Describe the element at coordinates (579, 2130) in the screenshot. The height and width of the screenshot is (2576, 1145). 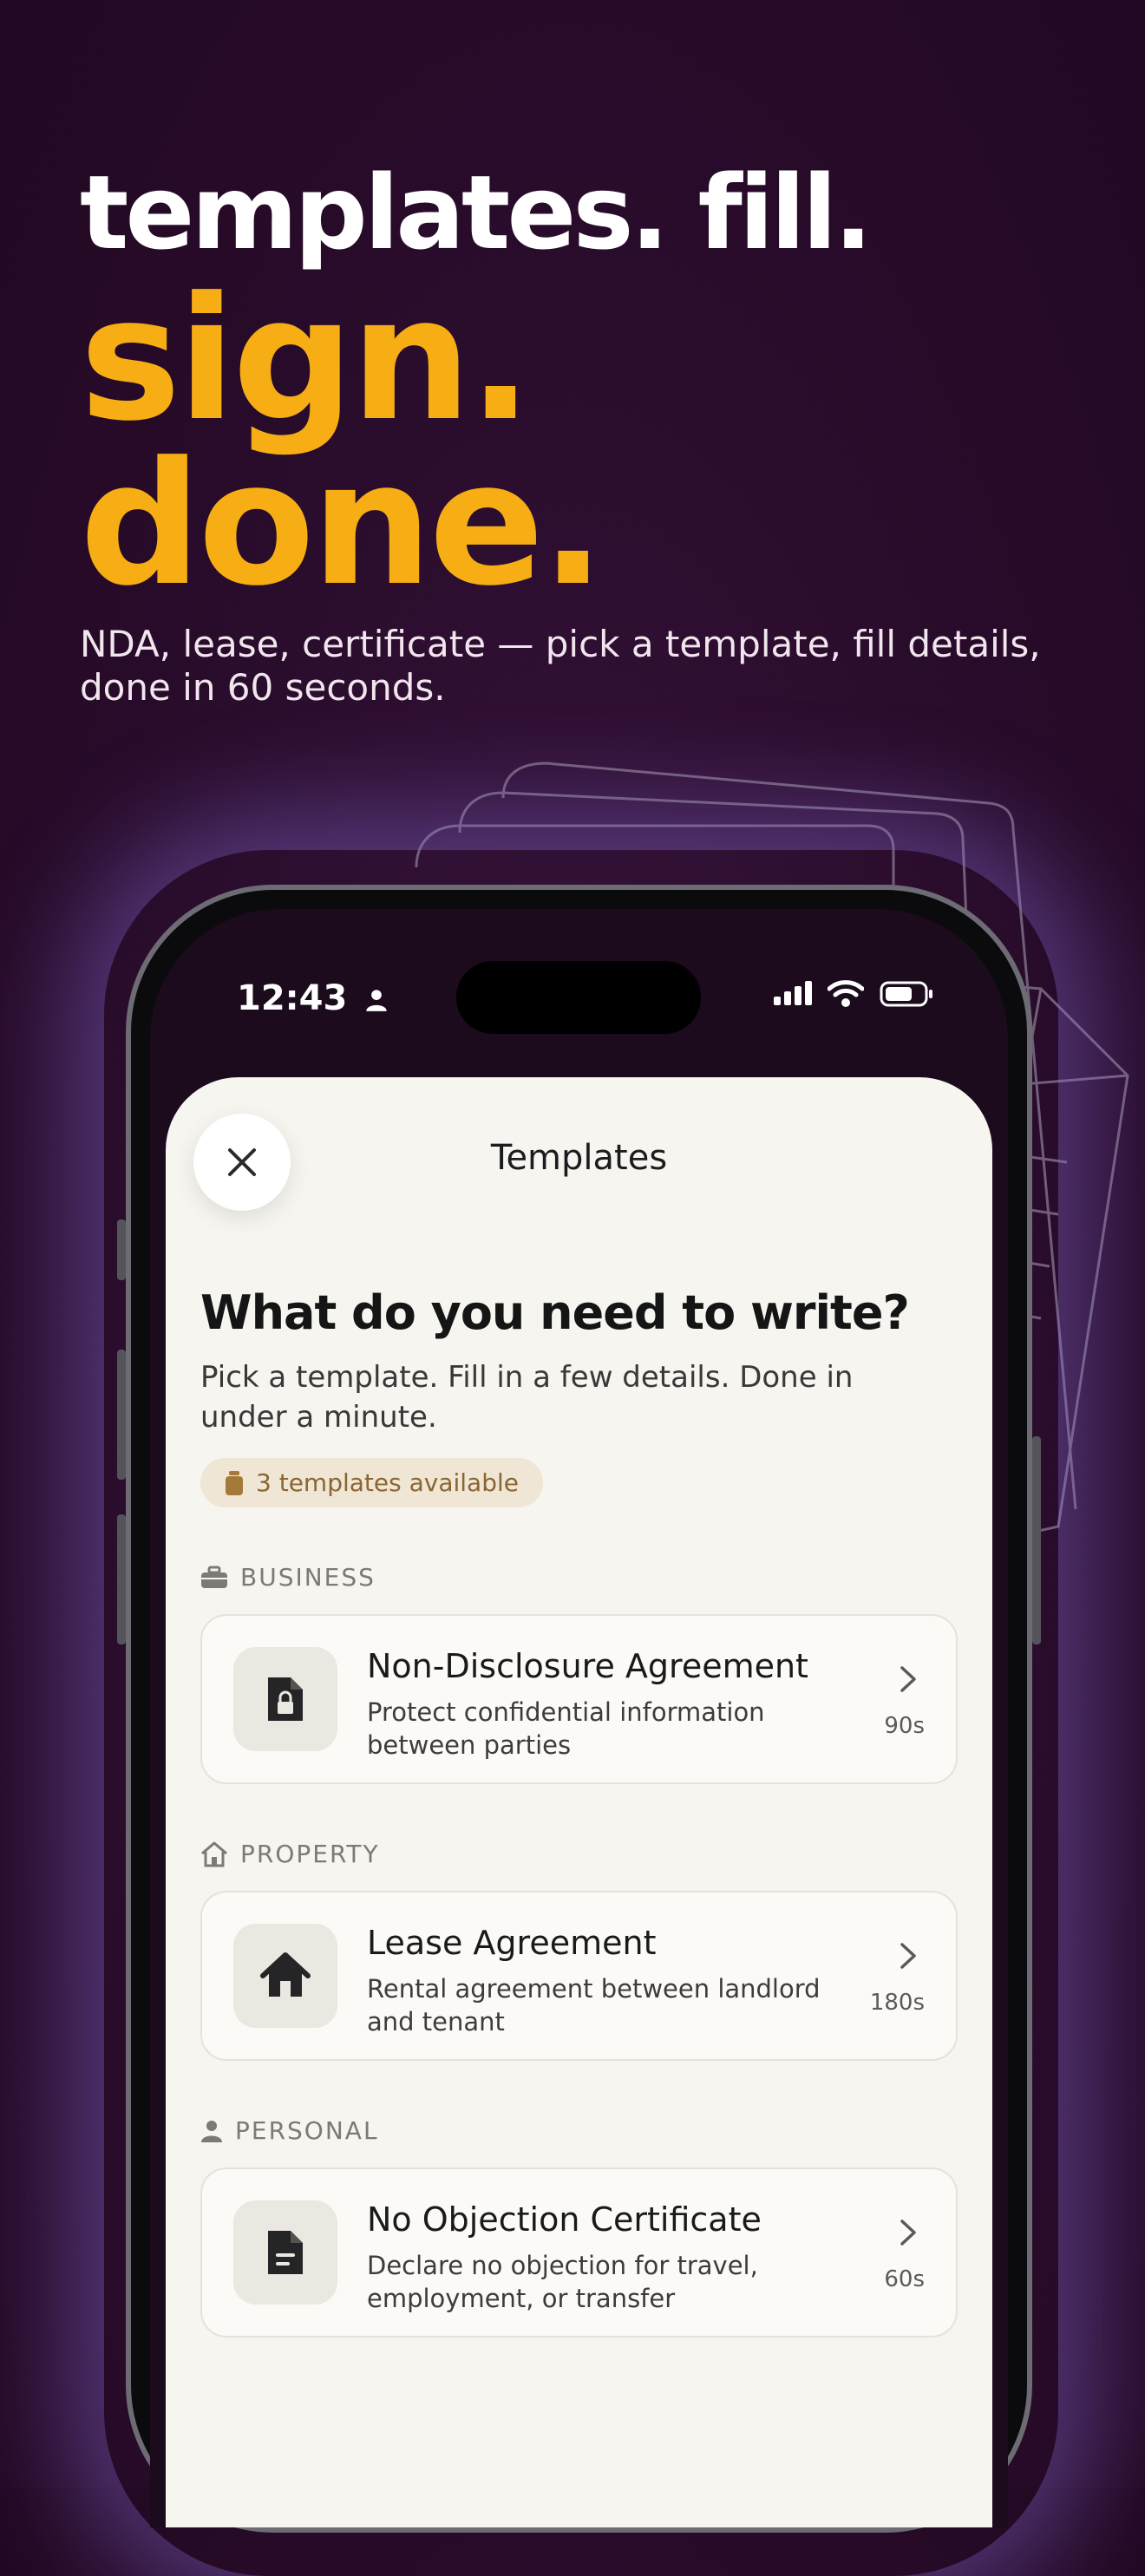
I see `section-label: PERSONAL` at that location.